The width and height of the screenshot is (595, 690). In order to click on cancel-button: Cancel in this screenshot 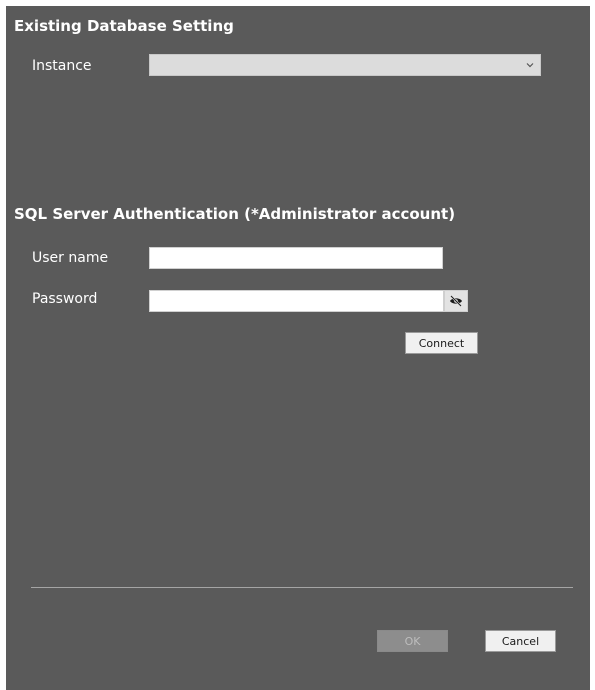, I will do `click(520, 641)`.